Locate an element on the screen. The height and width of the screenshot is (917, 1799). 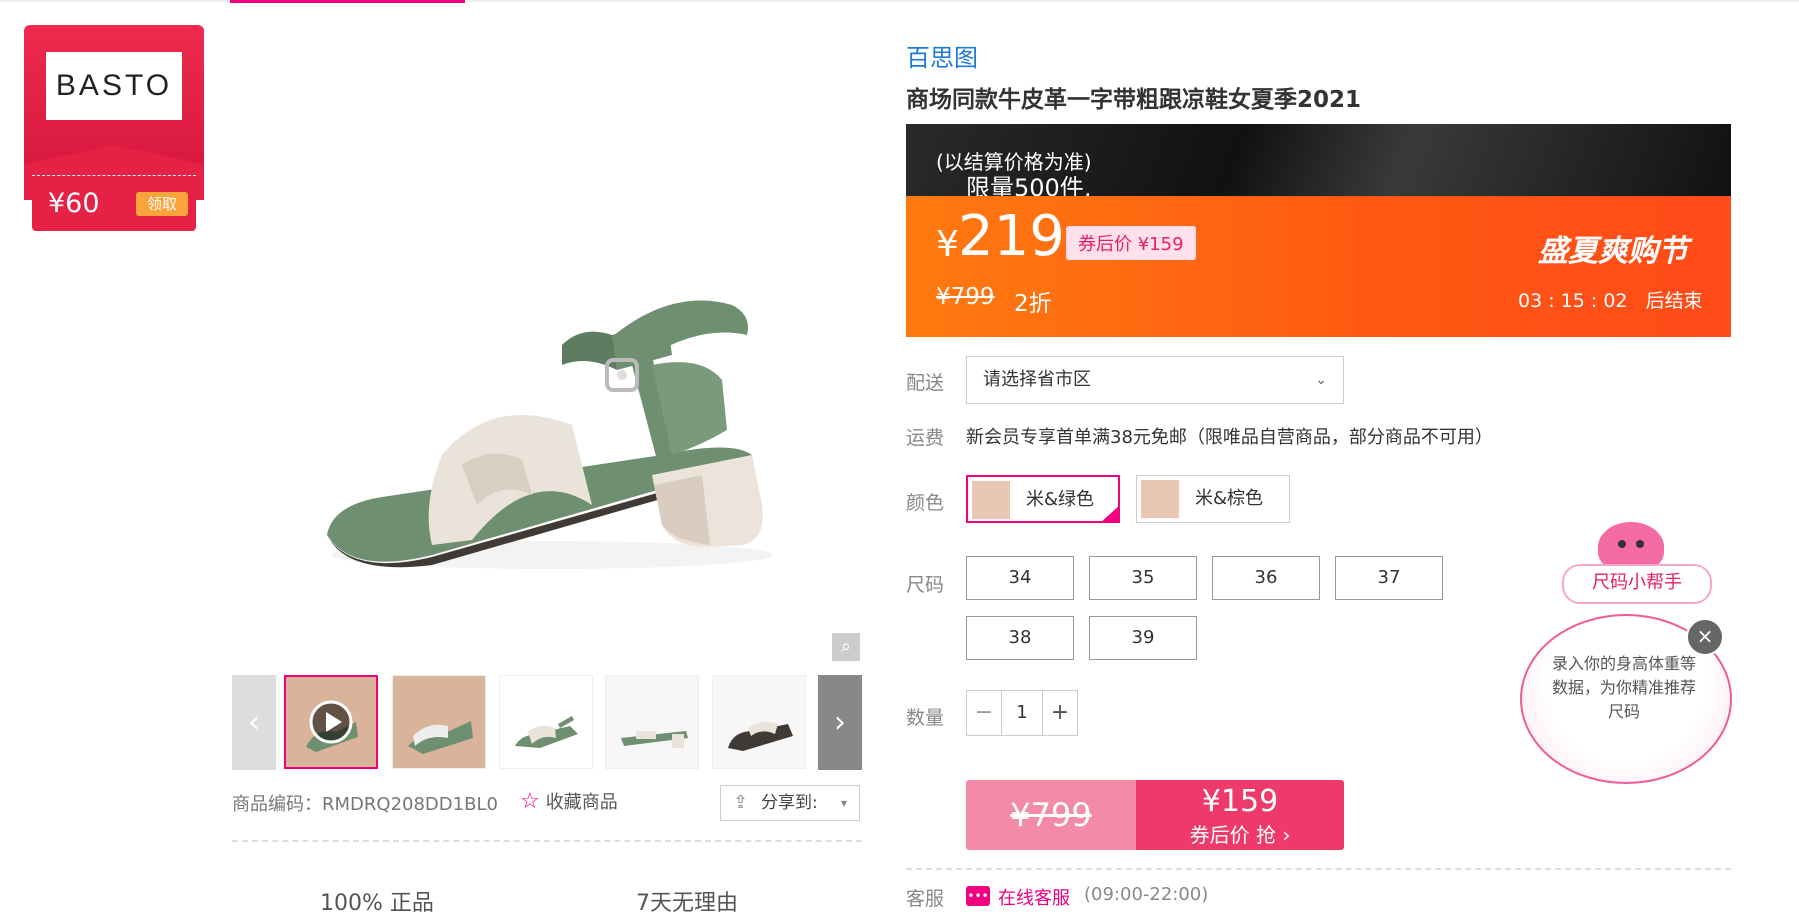
countdown-time: 03 : 15 : 02 is located at coordinates (1573, 301).